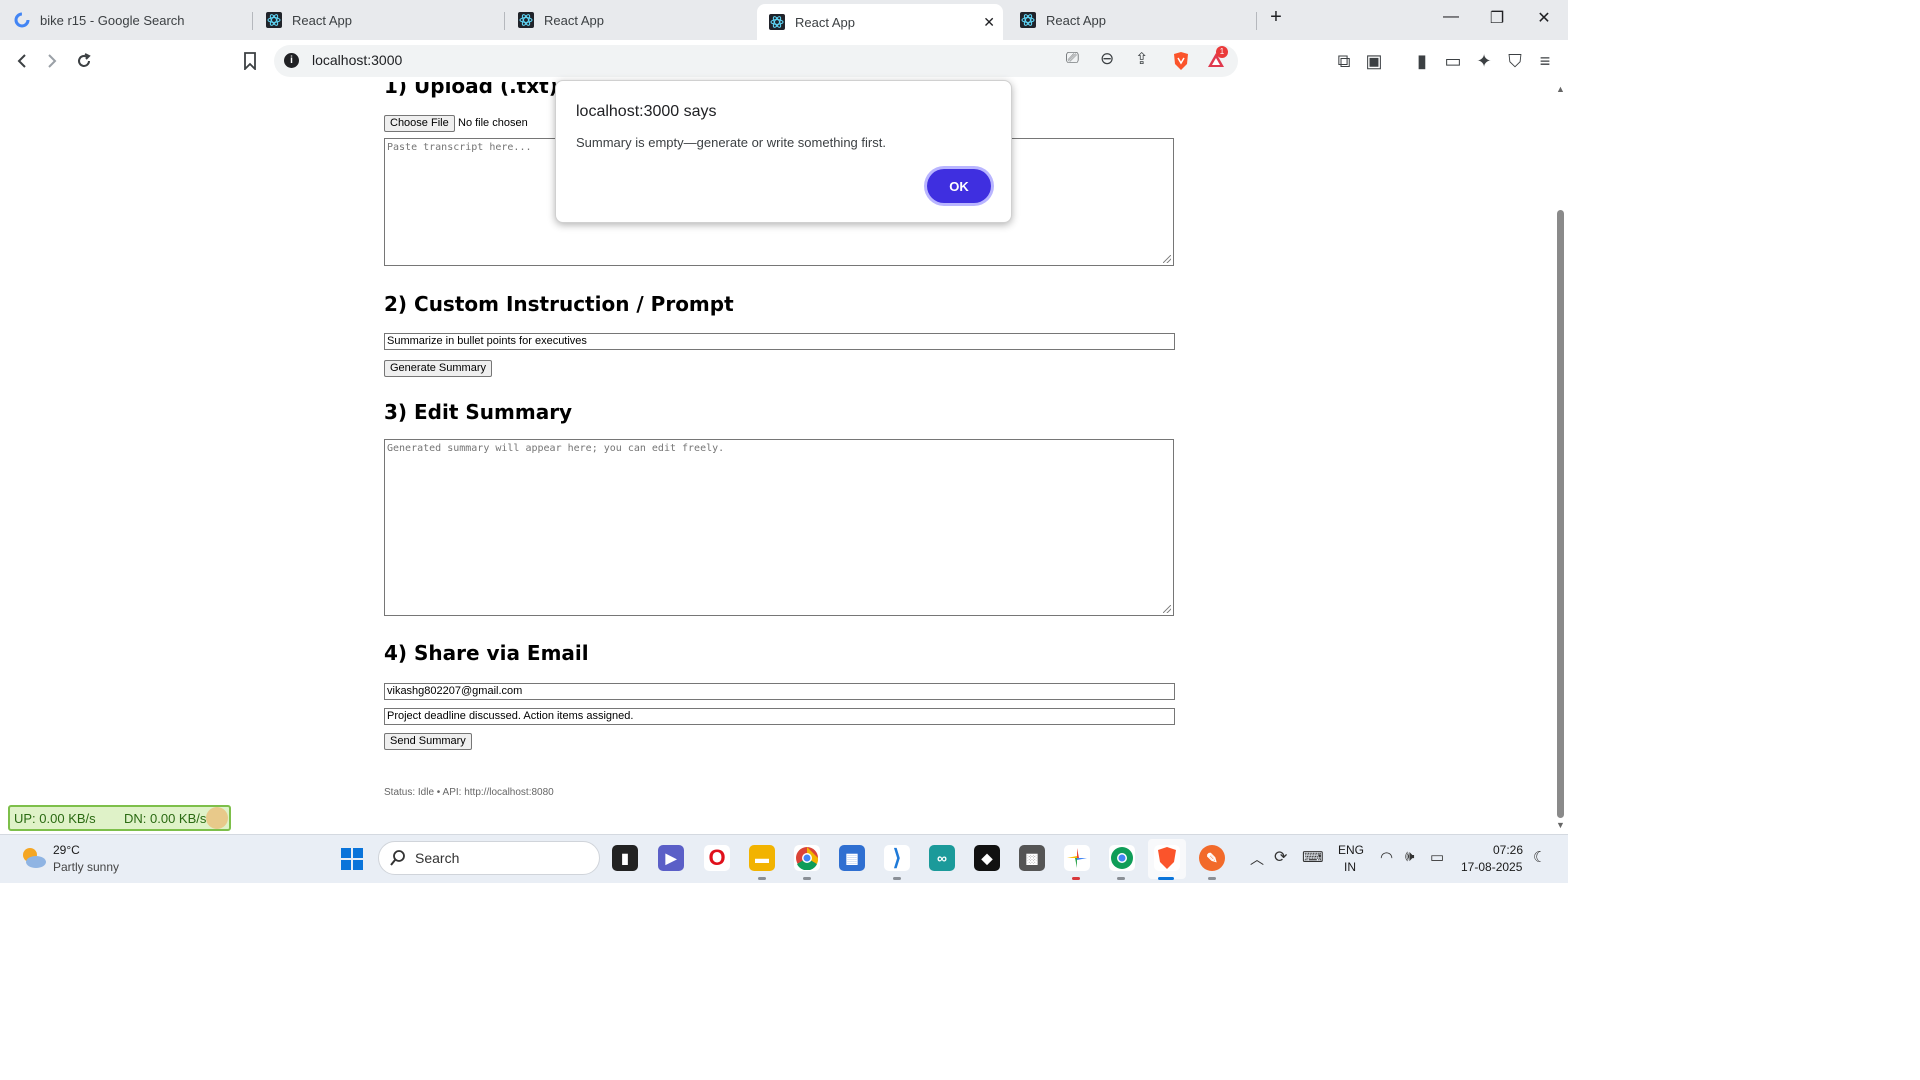  I want to click on wallet-icon: ▭, so click(1453, 61).